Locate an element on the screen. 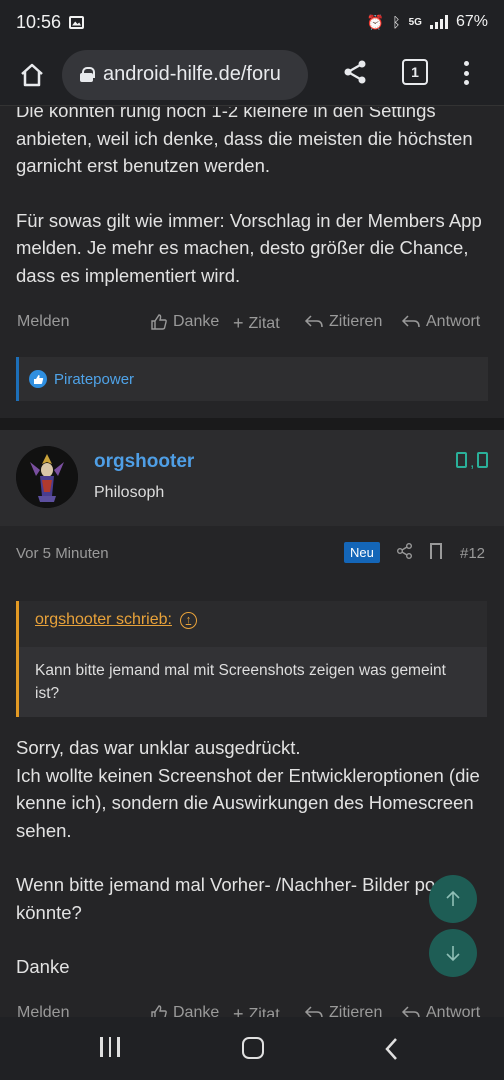 The height and width of the screenshot is (1080, 504). author-box: orgshooter Philosoph , is located at coordinates (252, 478).